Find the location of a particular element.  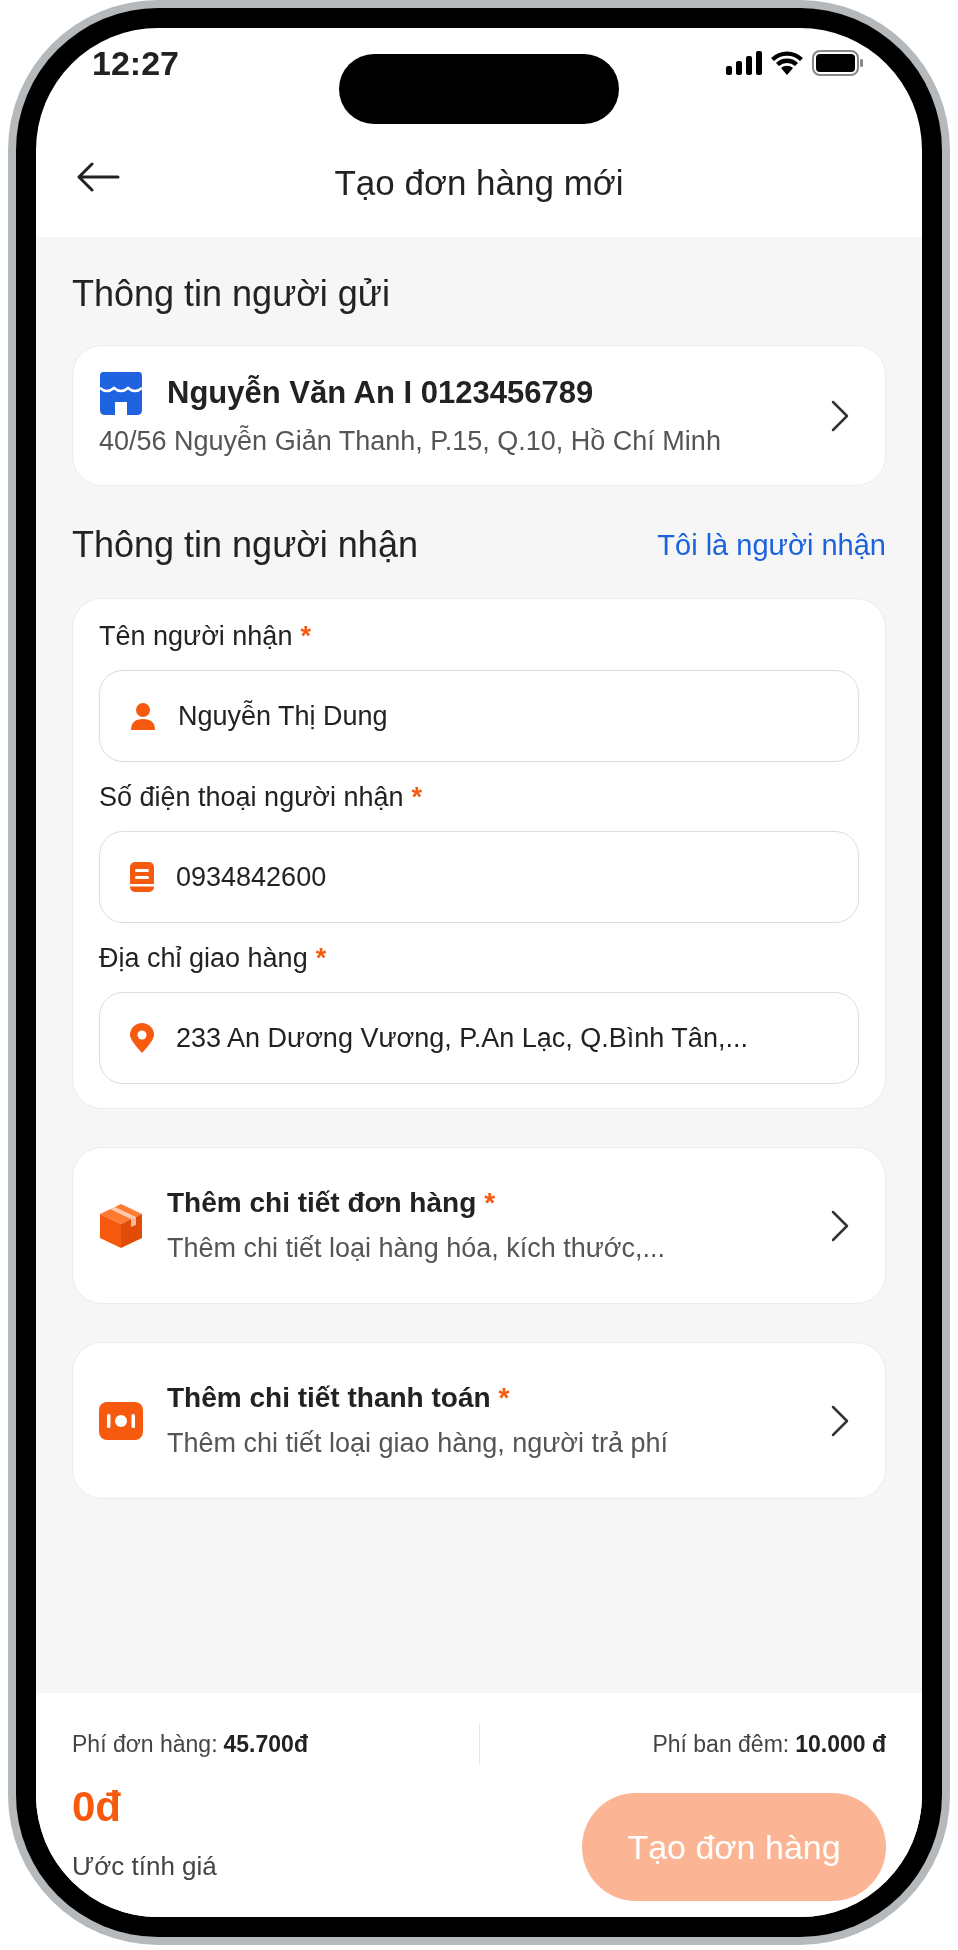

location-pin-icon is located at coordinates (142, 1038).